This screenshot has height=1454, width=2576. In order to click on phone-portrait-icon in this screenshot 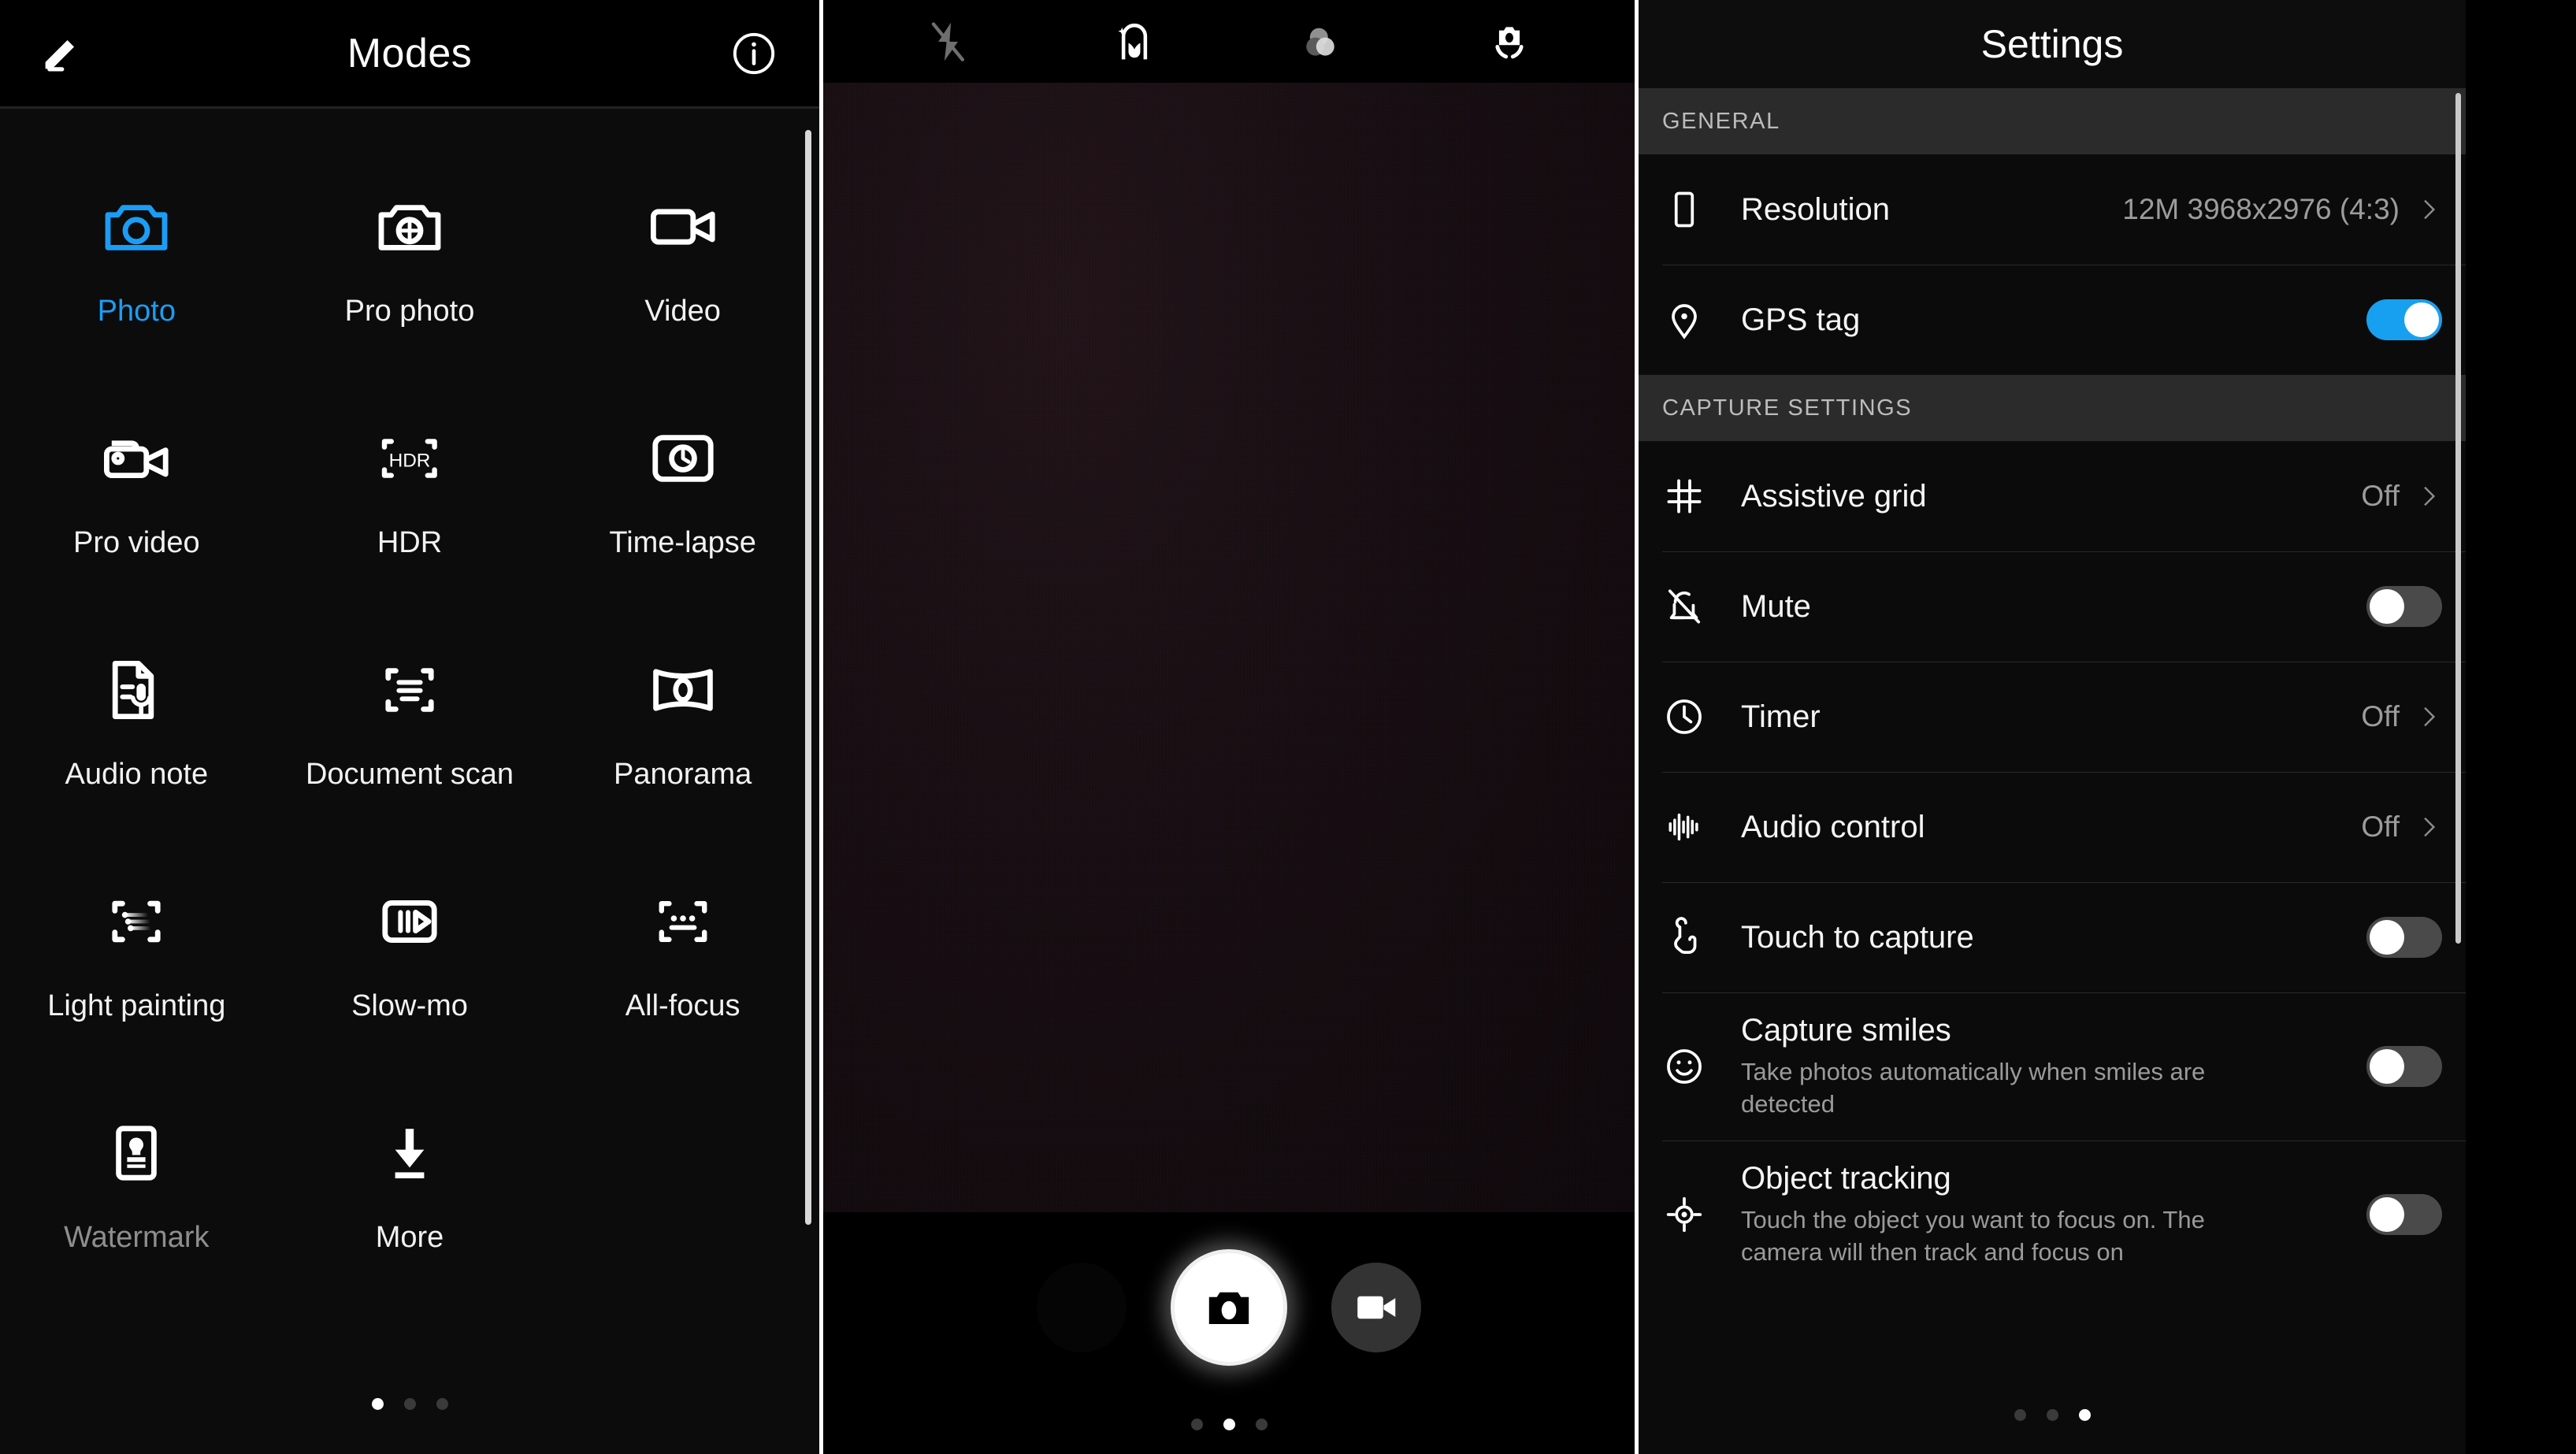, I will do `click(1698, 210)`.